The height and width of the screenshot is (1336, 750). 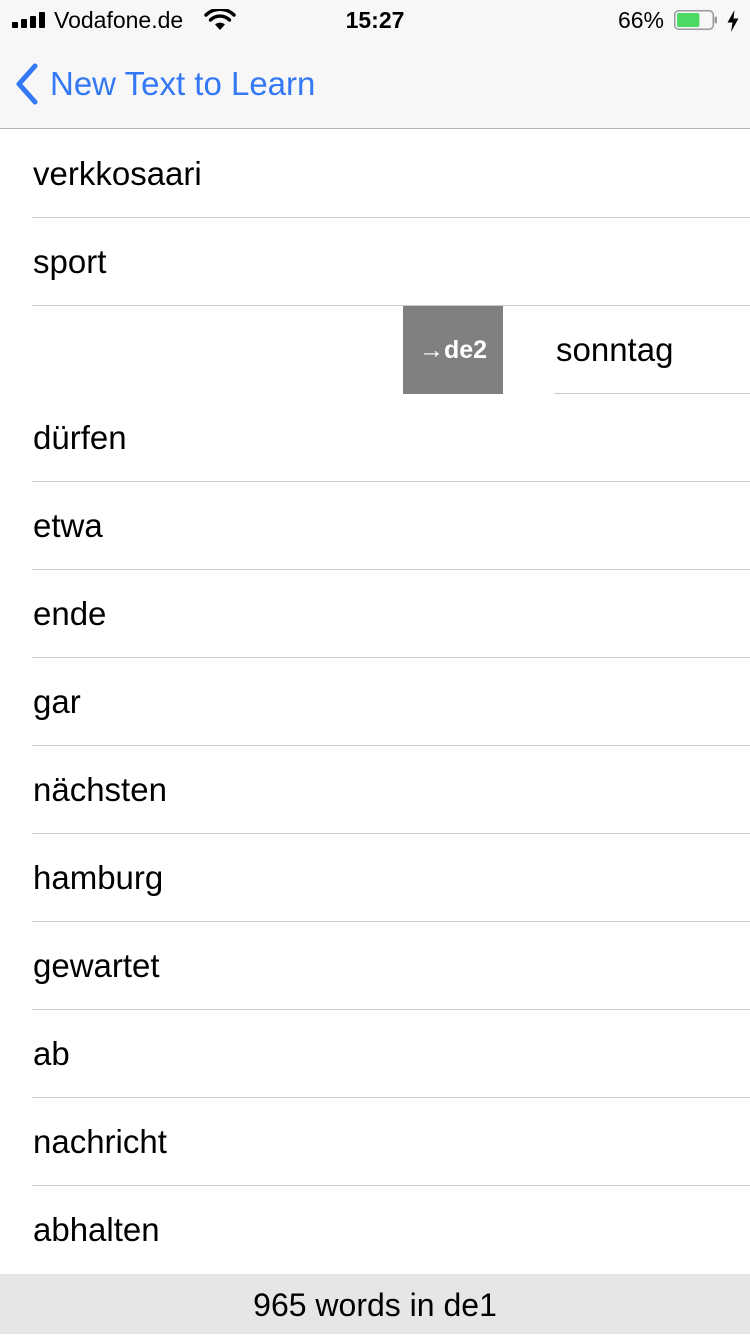 What do you see at coordinates (640, 20) in the screenshot?
I see `battery-percent: 66%` at bounding box center [640, 20].